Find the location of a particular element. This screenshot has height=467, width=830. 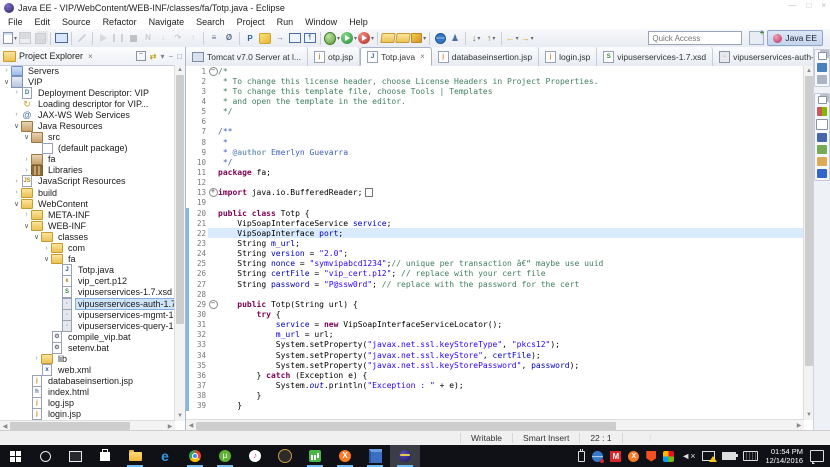

show-pilcrow-button: ¶ is located at coordinates (310, 38).